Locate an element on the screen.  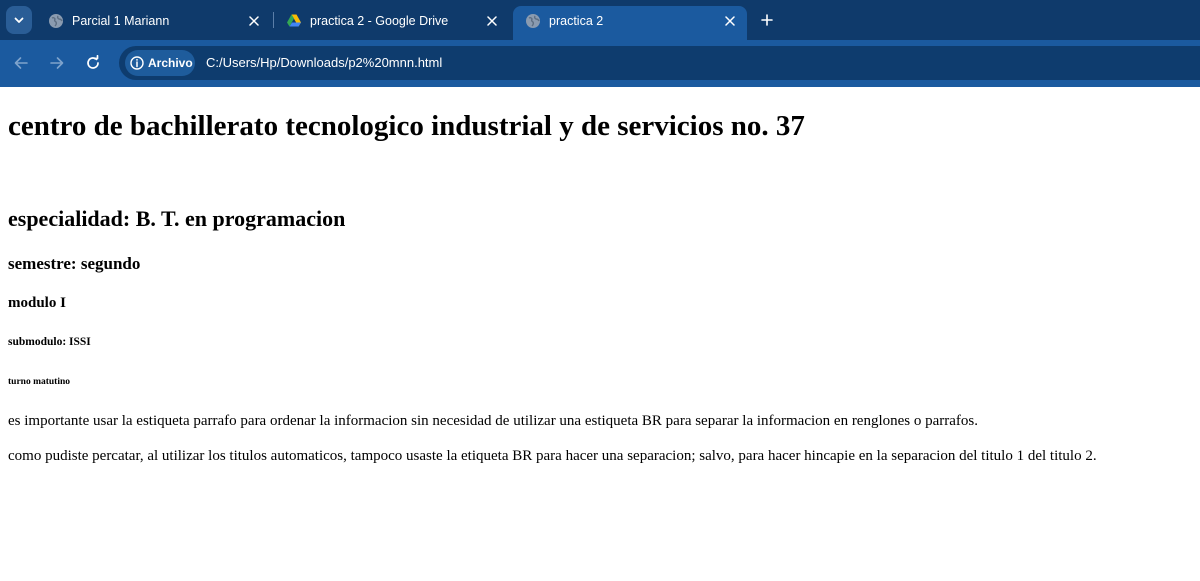
tab-parcial-1: Parcial 1 Mariann is located at coordinates (154, 23).